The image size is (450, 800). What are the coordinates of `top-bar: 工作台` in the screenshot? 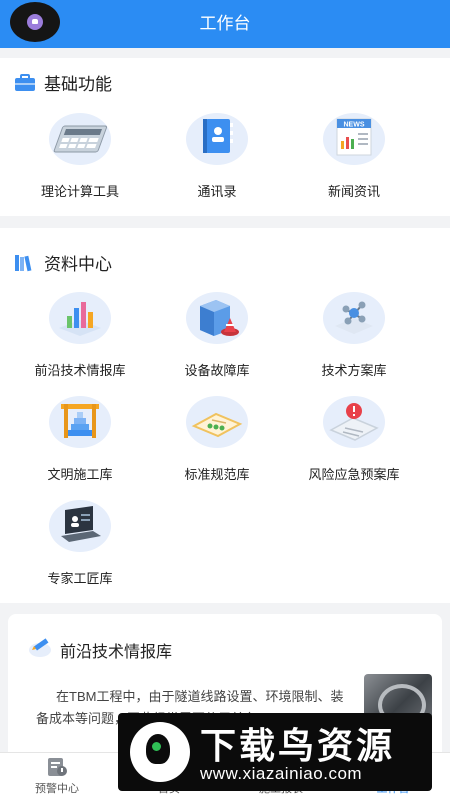 It's located at (225, 24).